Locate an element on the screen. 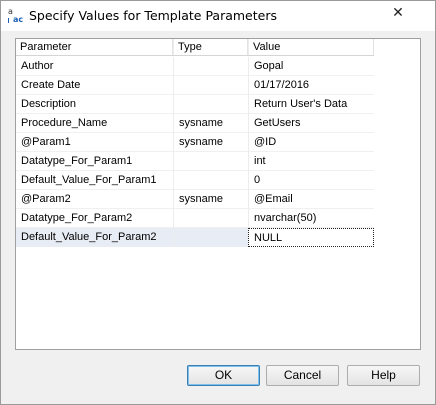 Image resolution: width=436 pixels, height=405 pixels. parameter-cell: Default_Value_For_Param2 is located at coordinates (94, 237).